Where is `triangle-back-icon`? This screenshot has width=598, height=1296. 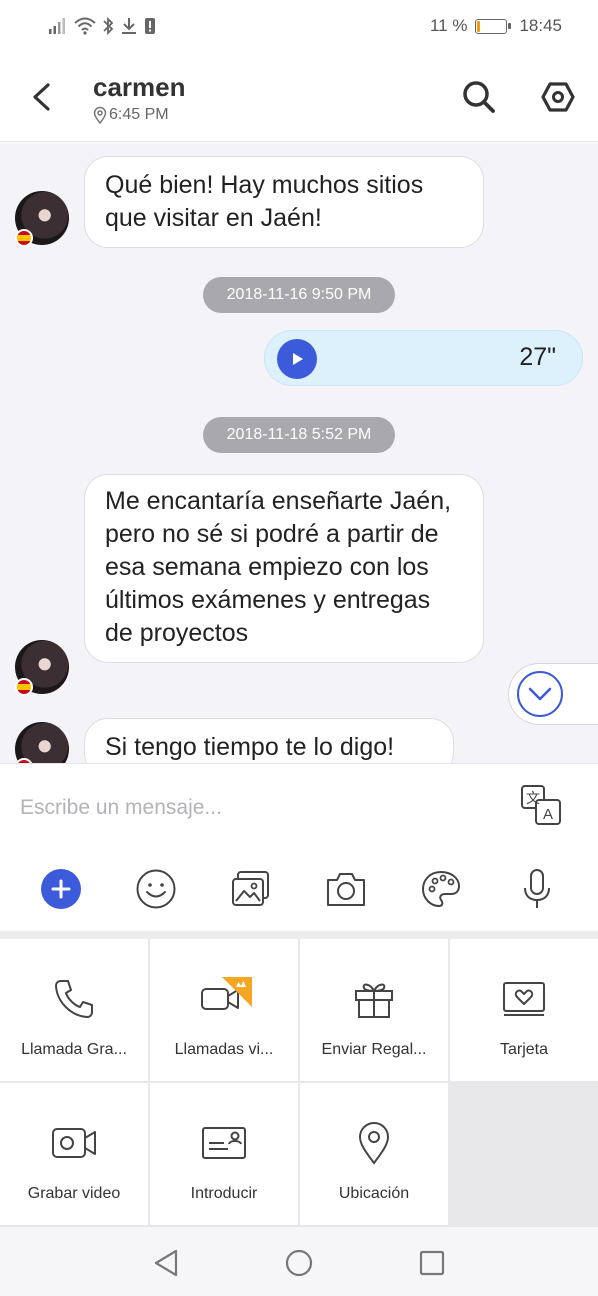 triangle-back-icon is located at coordinates (166, 1263).